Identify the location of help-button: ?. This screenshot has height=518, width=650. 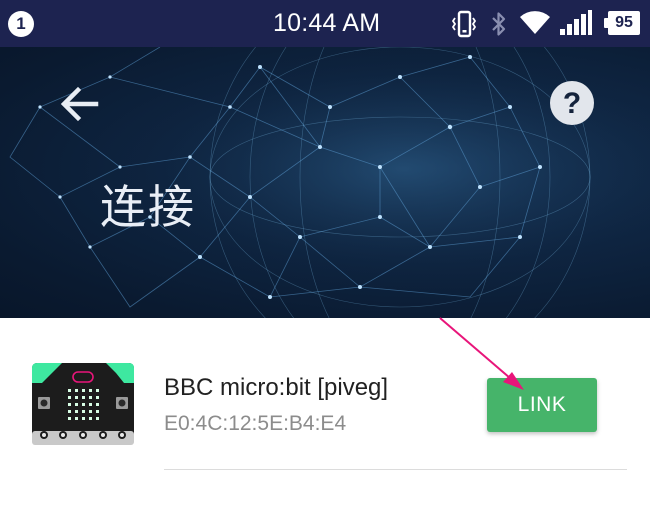
(572, 103).